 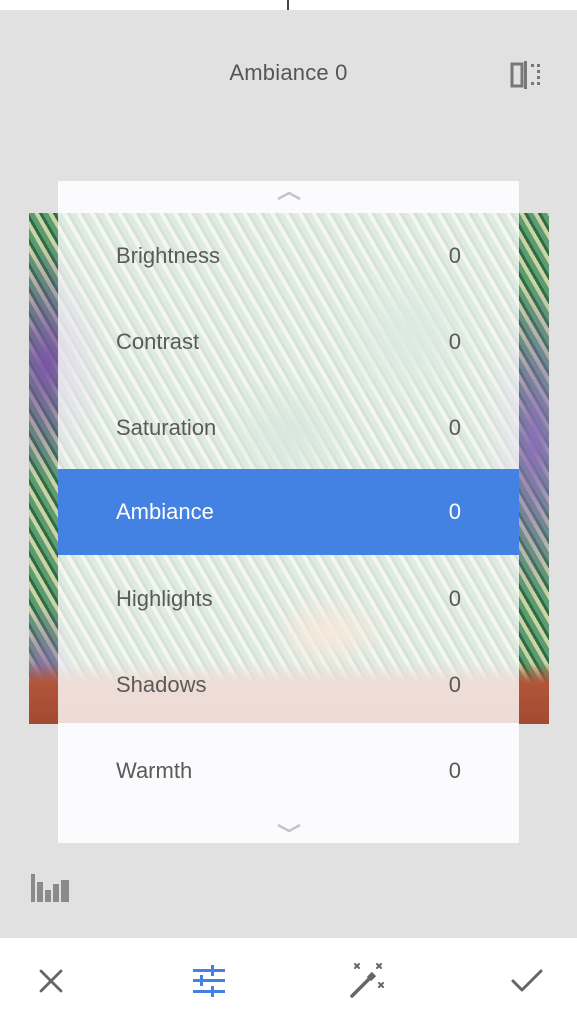 I want to click on page-title: Ambiance 0, so click(x=288, y=72).